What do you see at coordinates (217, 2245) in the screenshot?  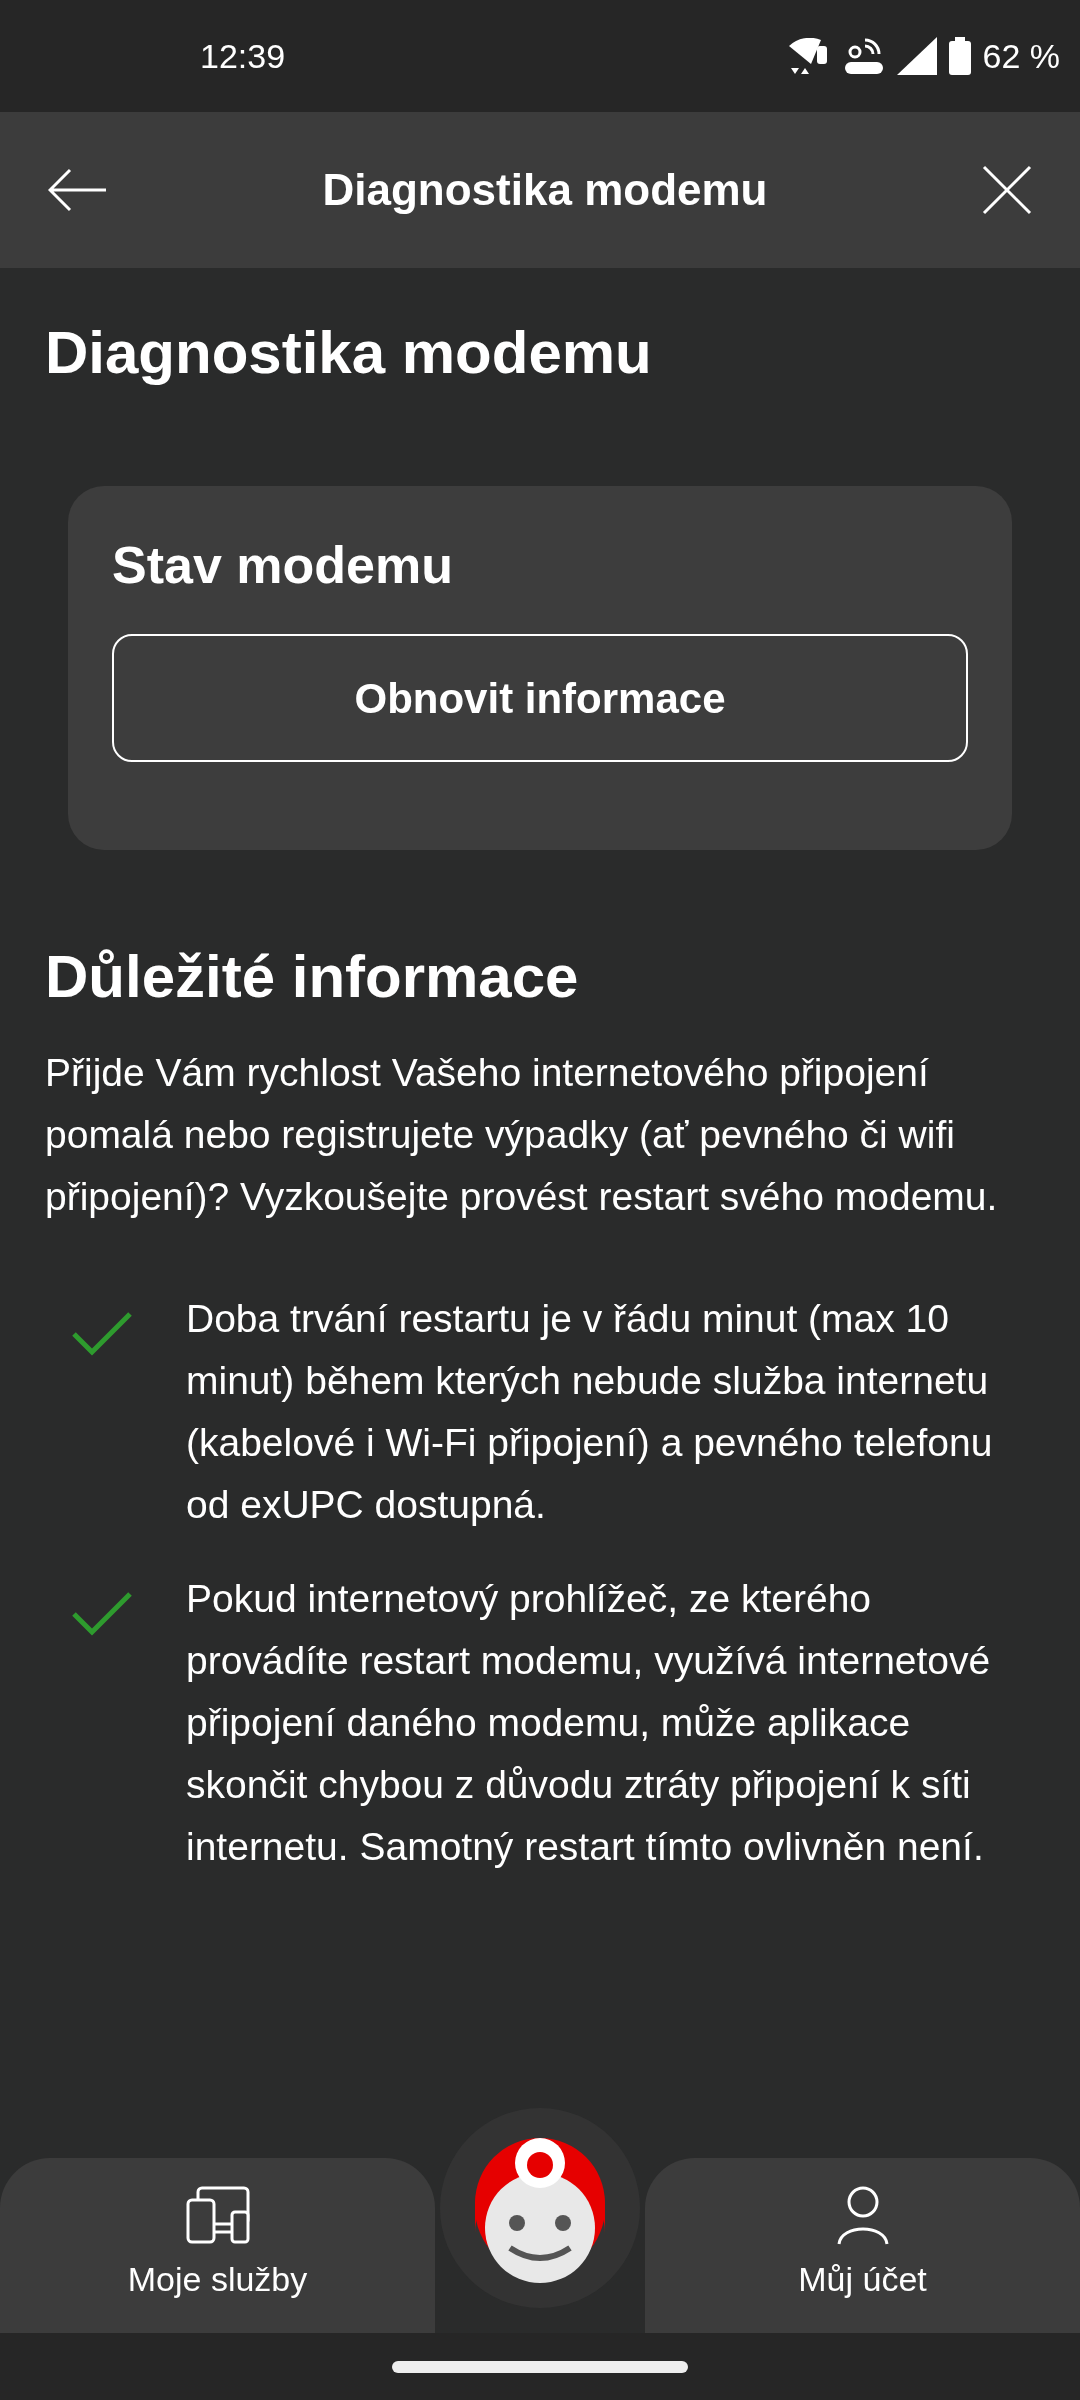 I see `nav-tab: Moje služby` at bounding box center [217, 2245].